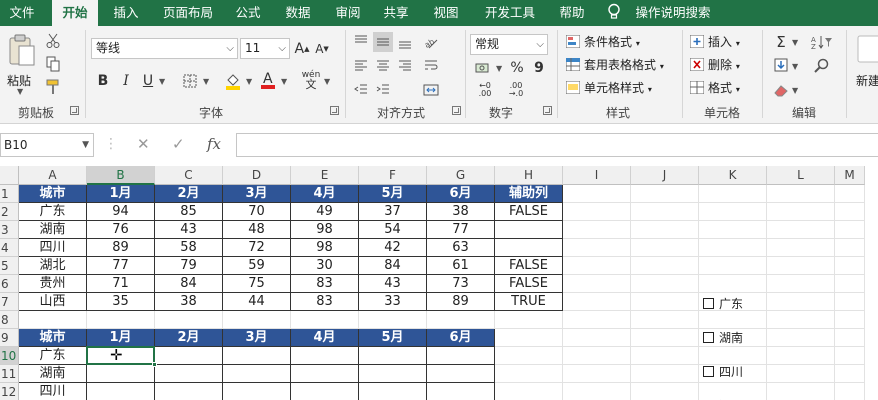  Describe the element at coordinates (249, 81) in the screenshot. I see `fill-color-dropdown-icon: ▼` at that location.